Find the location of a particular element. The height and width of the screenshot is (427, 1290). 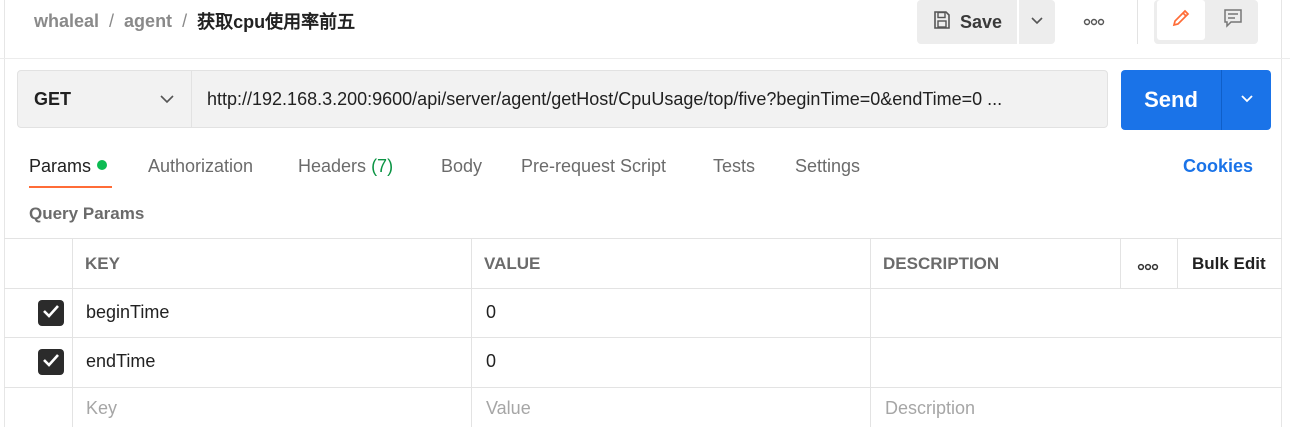

edit-mode-button is located at coordinates (1181, 20).